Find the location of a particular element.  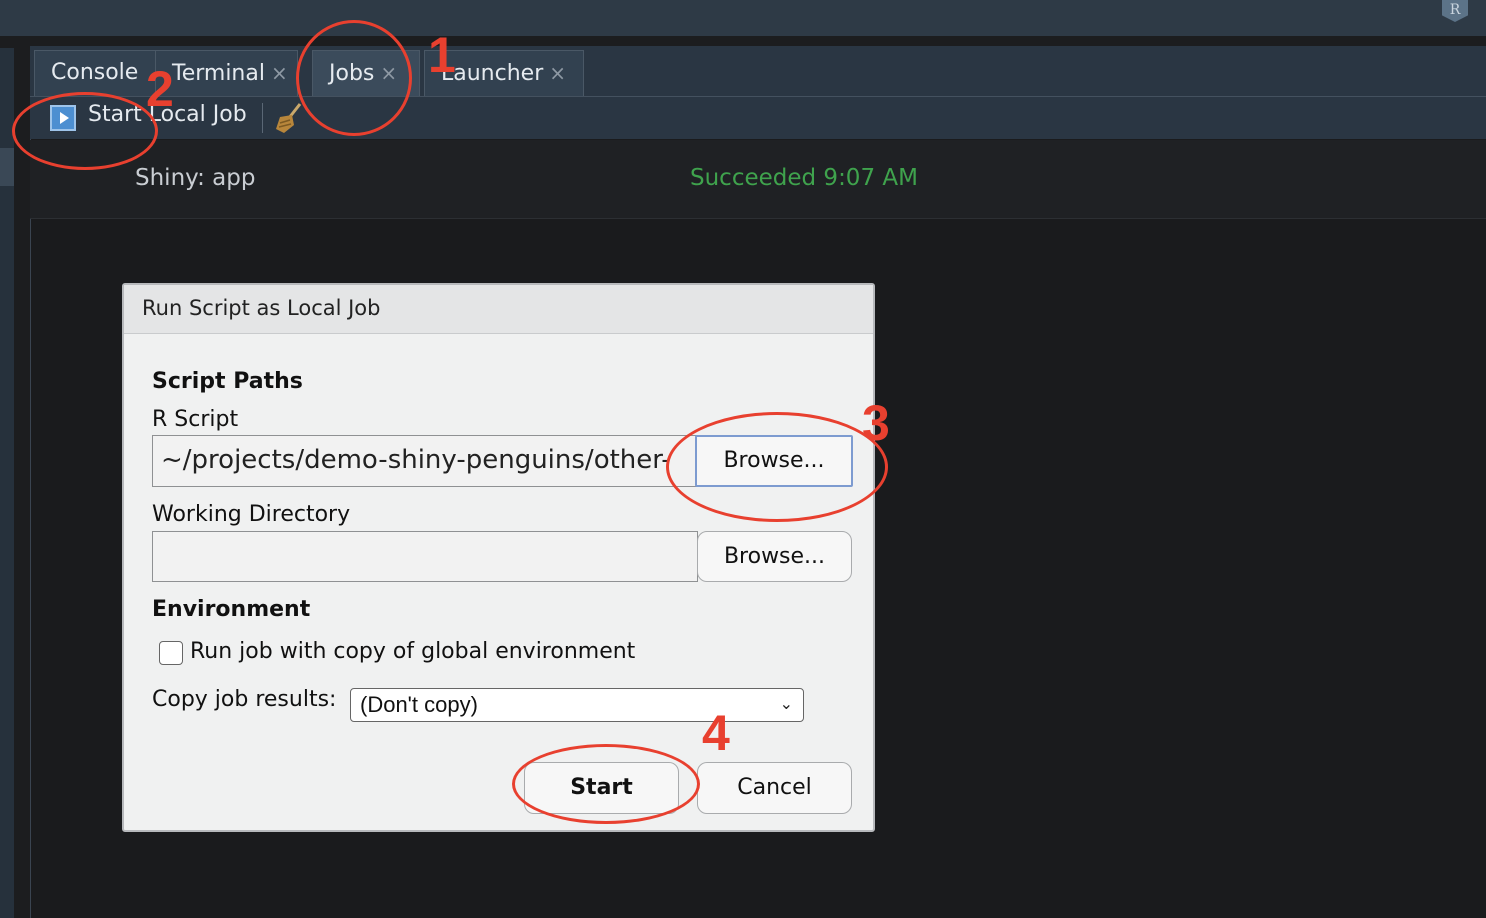

tab-label: Console is located at coordinates (95, 72).